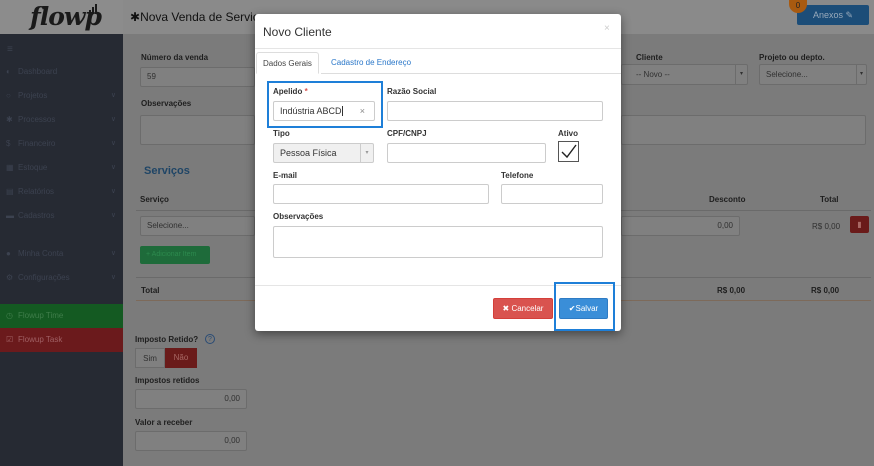 This screenshot has width=874, height=466. I want to click on row-total: R$ 0,00, so click(826, 226).